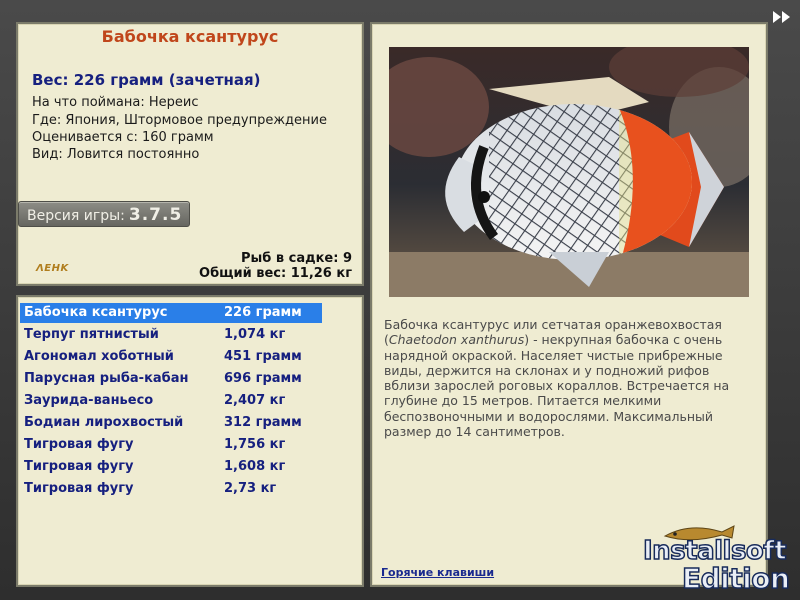 This screenshot has width=800, height=600. Describe the element at coordinates (255, 400) in the screenshot. I see `catch-item-weight: 2,407 кг` at that location.